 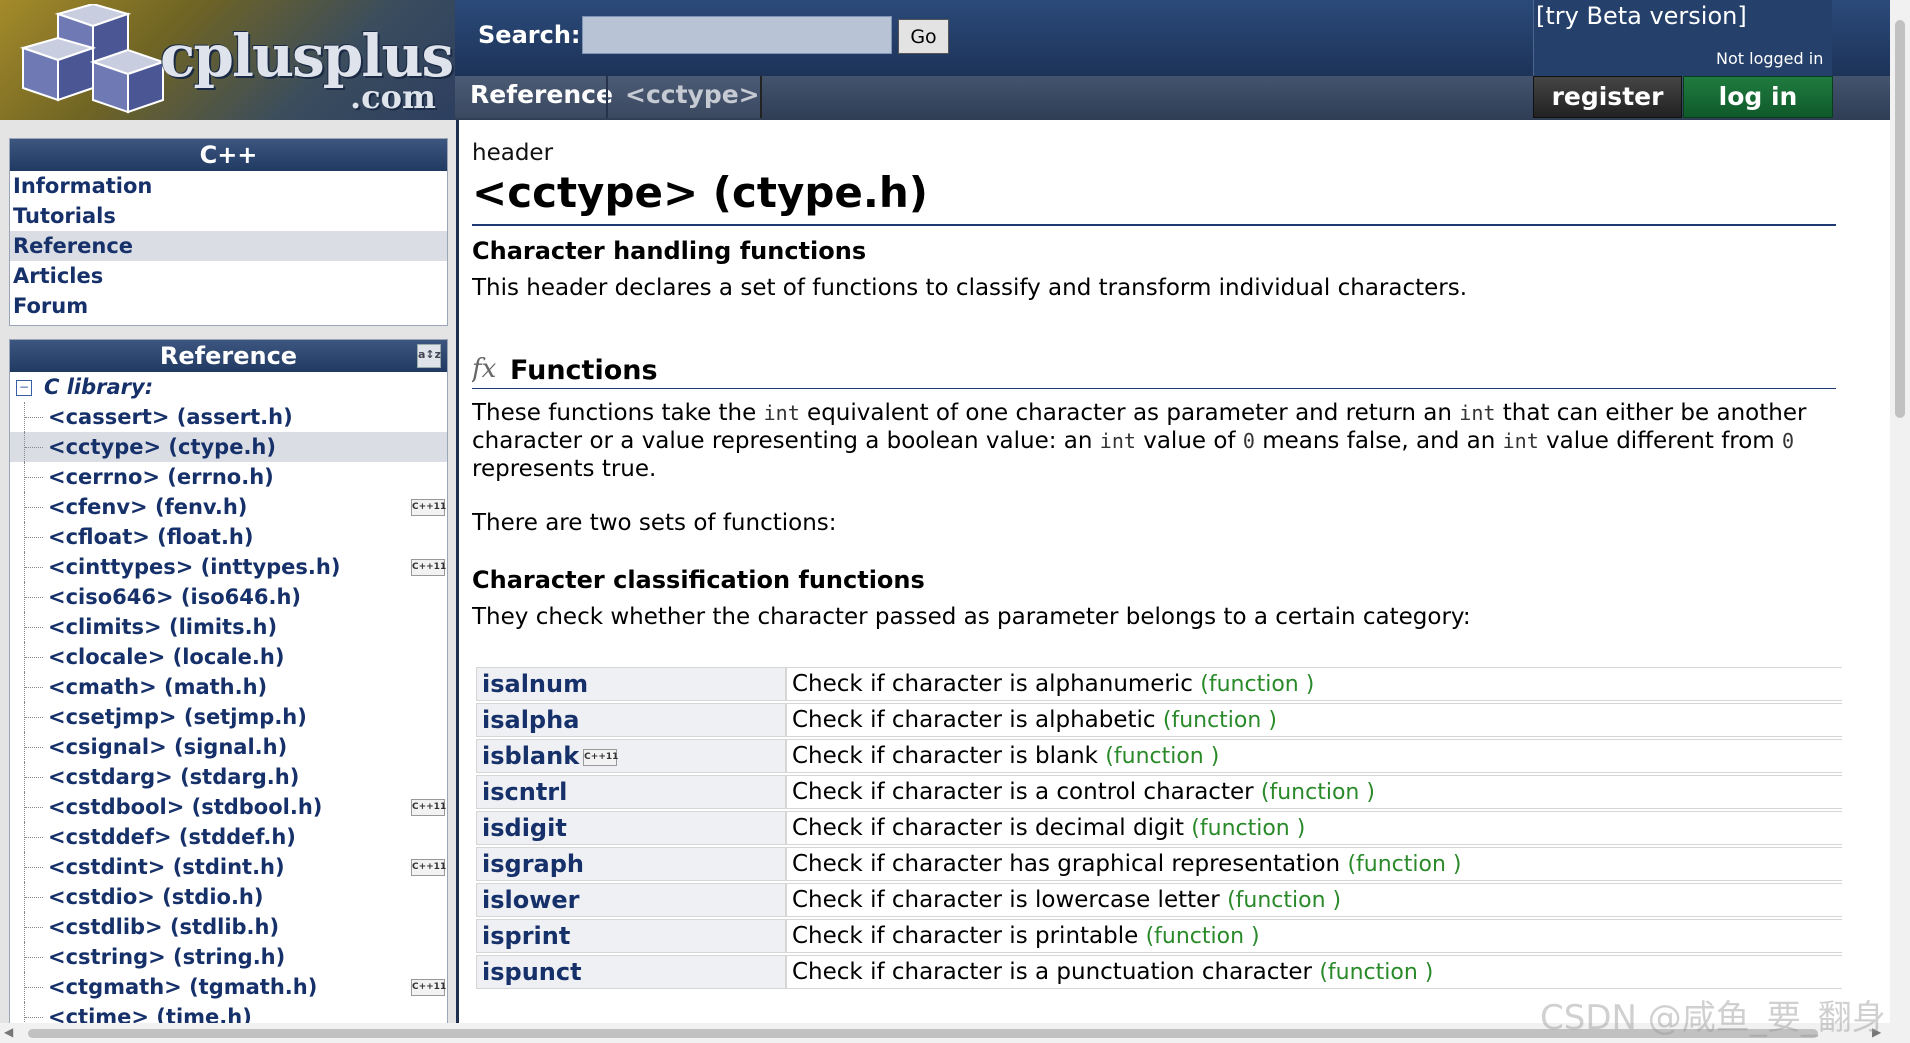 What do you see at coordinates (157, 687) in the screenshot?
I see `library-label: <cmath> (math.h)` at bounding box center [157, 687].